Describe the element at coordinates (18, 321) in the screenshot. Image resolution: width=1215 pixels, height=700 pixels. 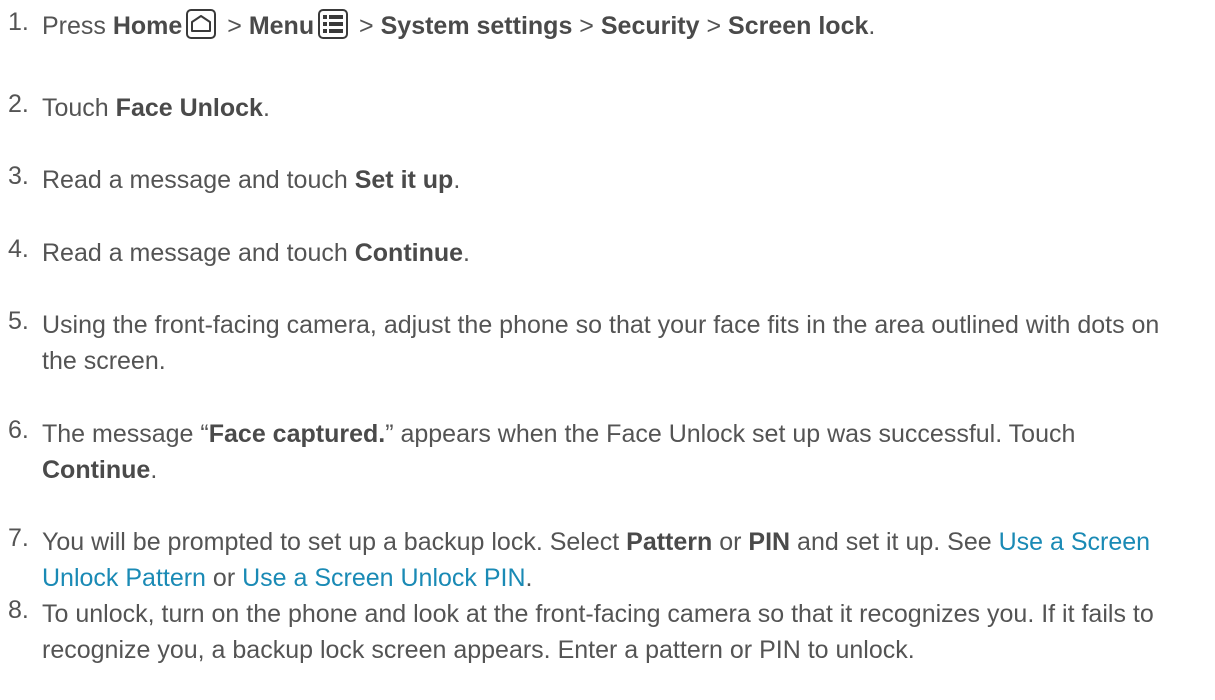
I see `step-number: 5.` at that location.